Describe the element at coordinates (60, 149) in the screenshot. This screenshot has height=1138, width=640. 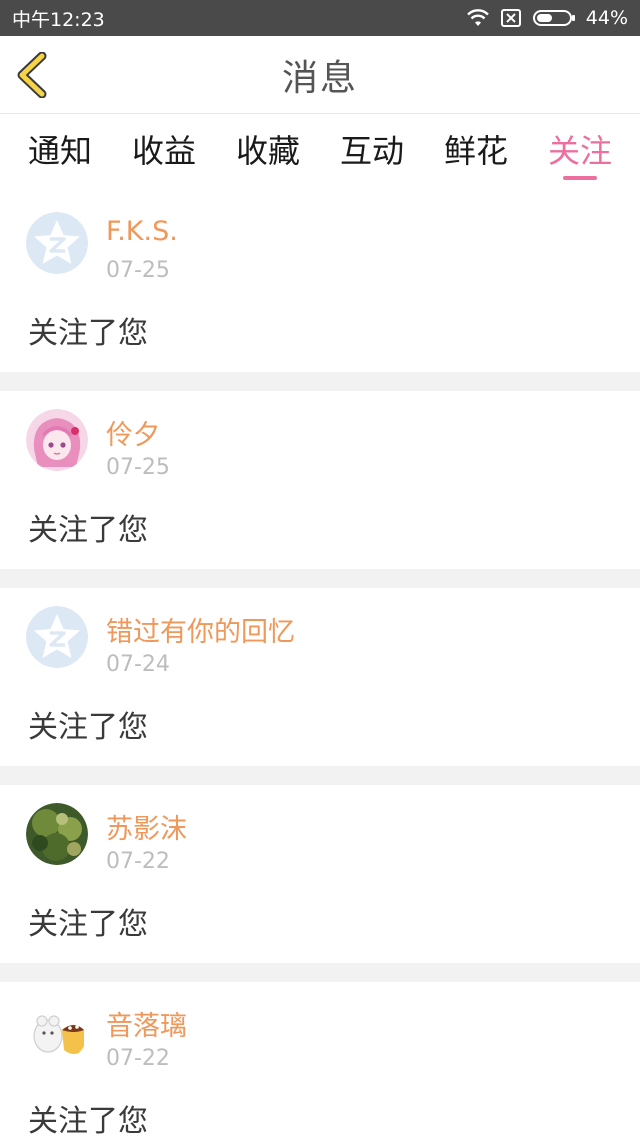
I see `tab-notifications: 通知` at that location.